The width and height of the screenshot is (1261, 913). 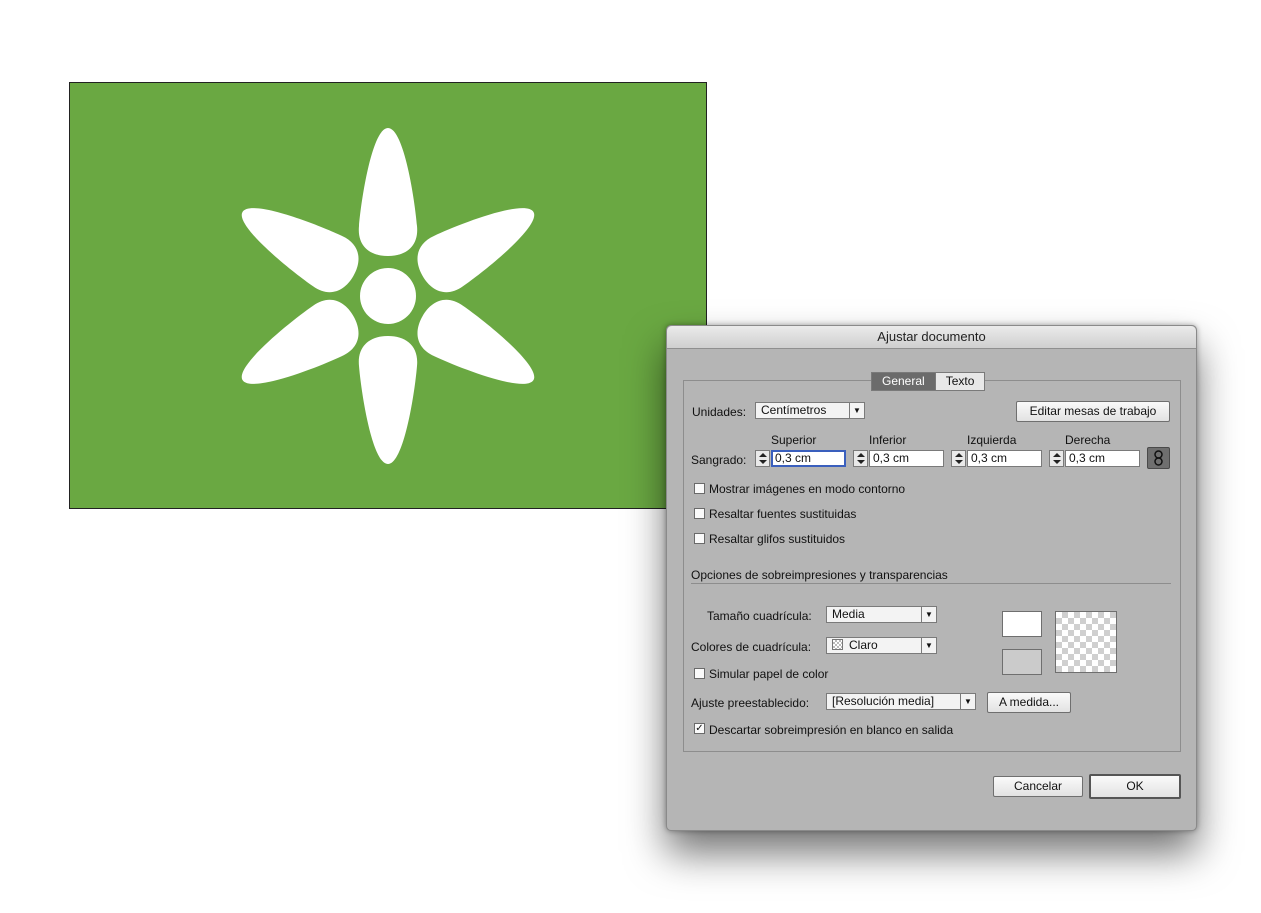 What do you see at coordinates (794, 440) in the screenshot?
I see `bleed-top-label: Superior` at bounding box center [794, 440].